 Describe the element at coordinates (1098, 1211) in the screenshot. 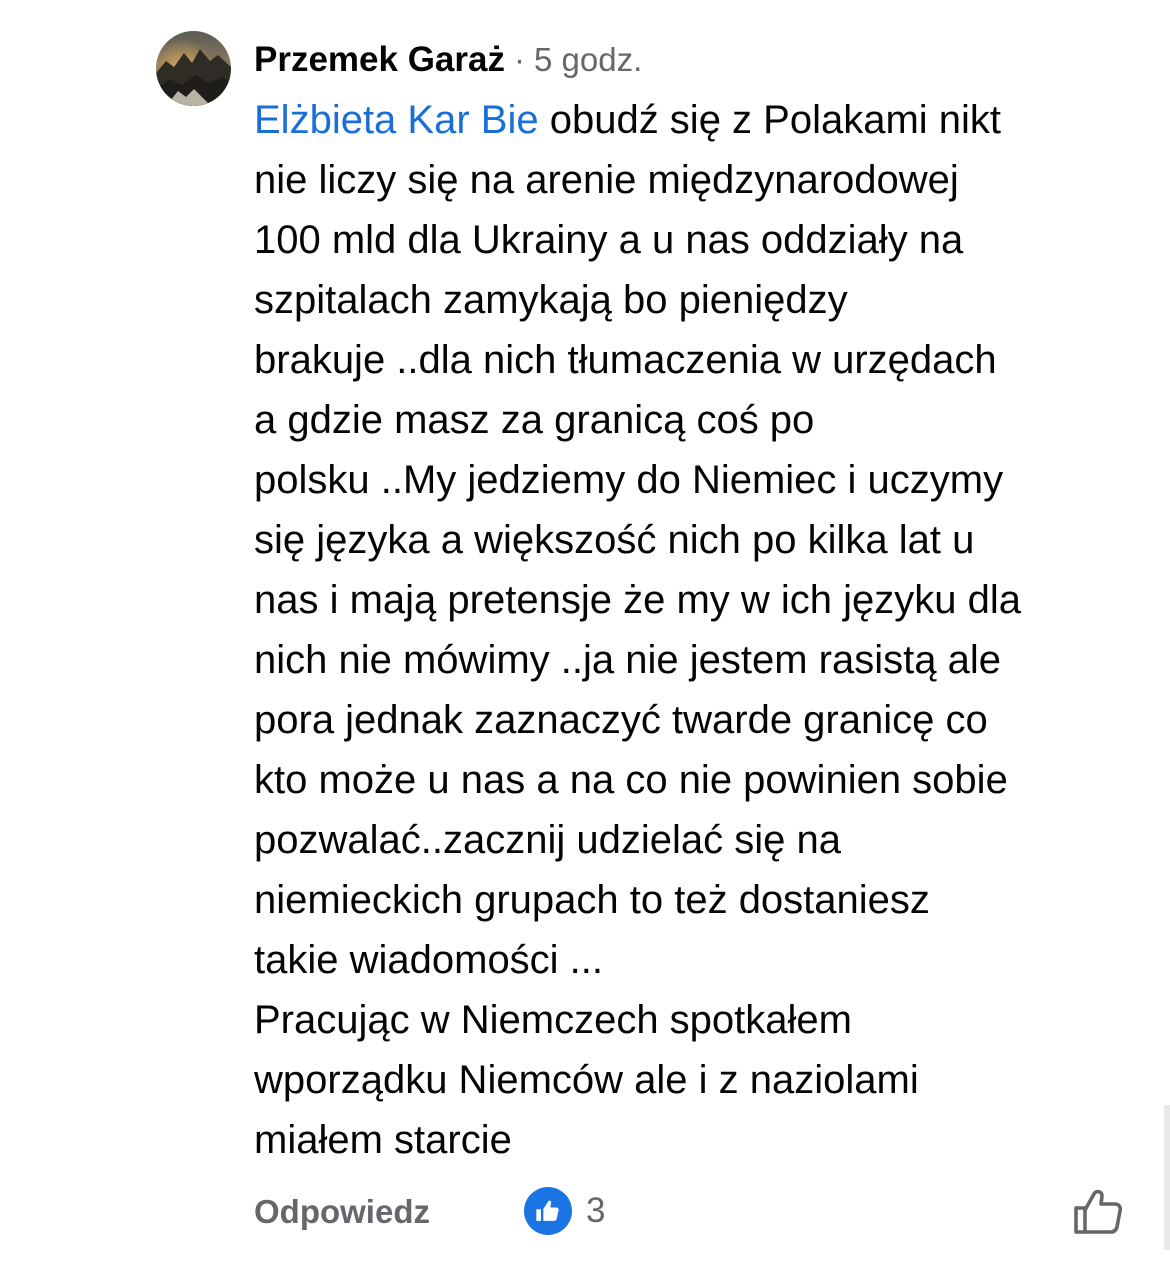

I see `like-button` at that location.